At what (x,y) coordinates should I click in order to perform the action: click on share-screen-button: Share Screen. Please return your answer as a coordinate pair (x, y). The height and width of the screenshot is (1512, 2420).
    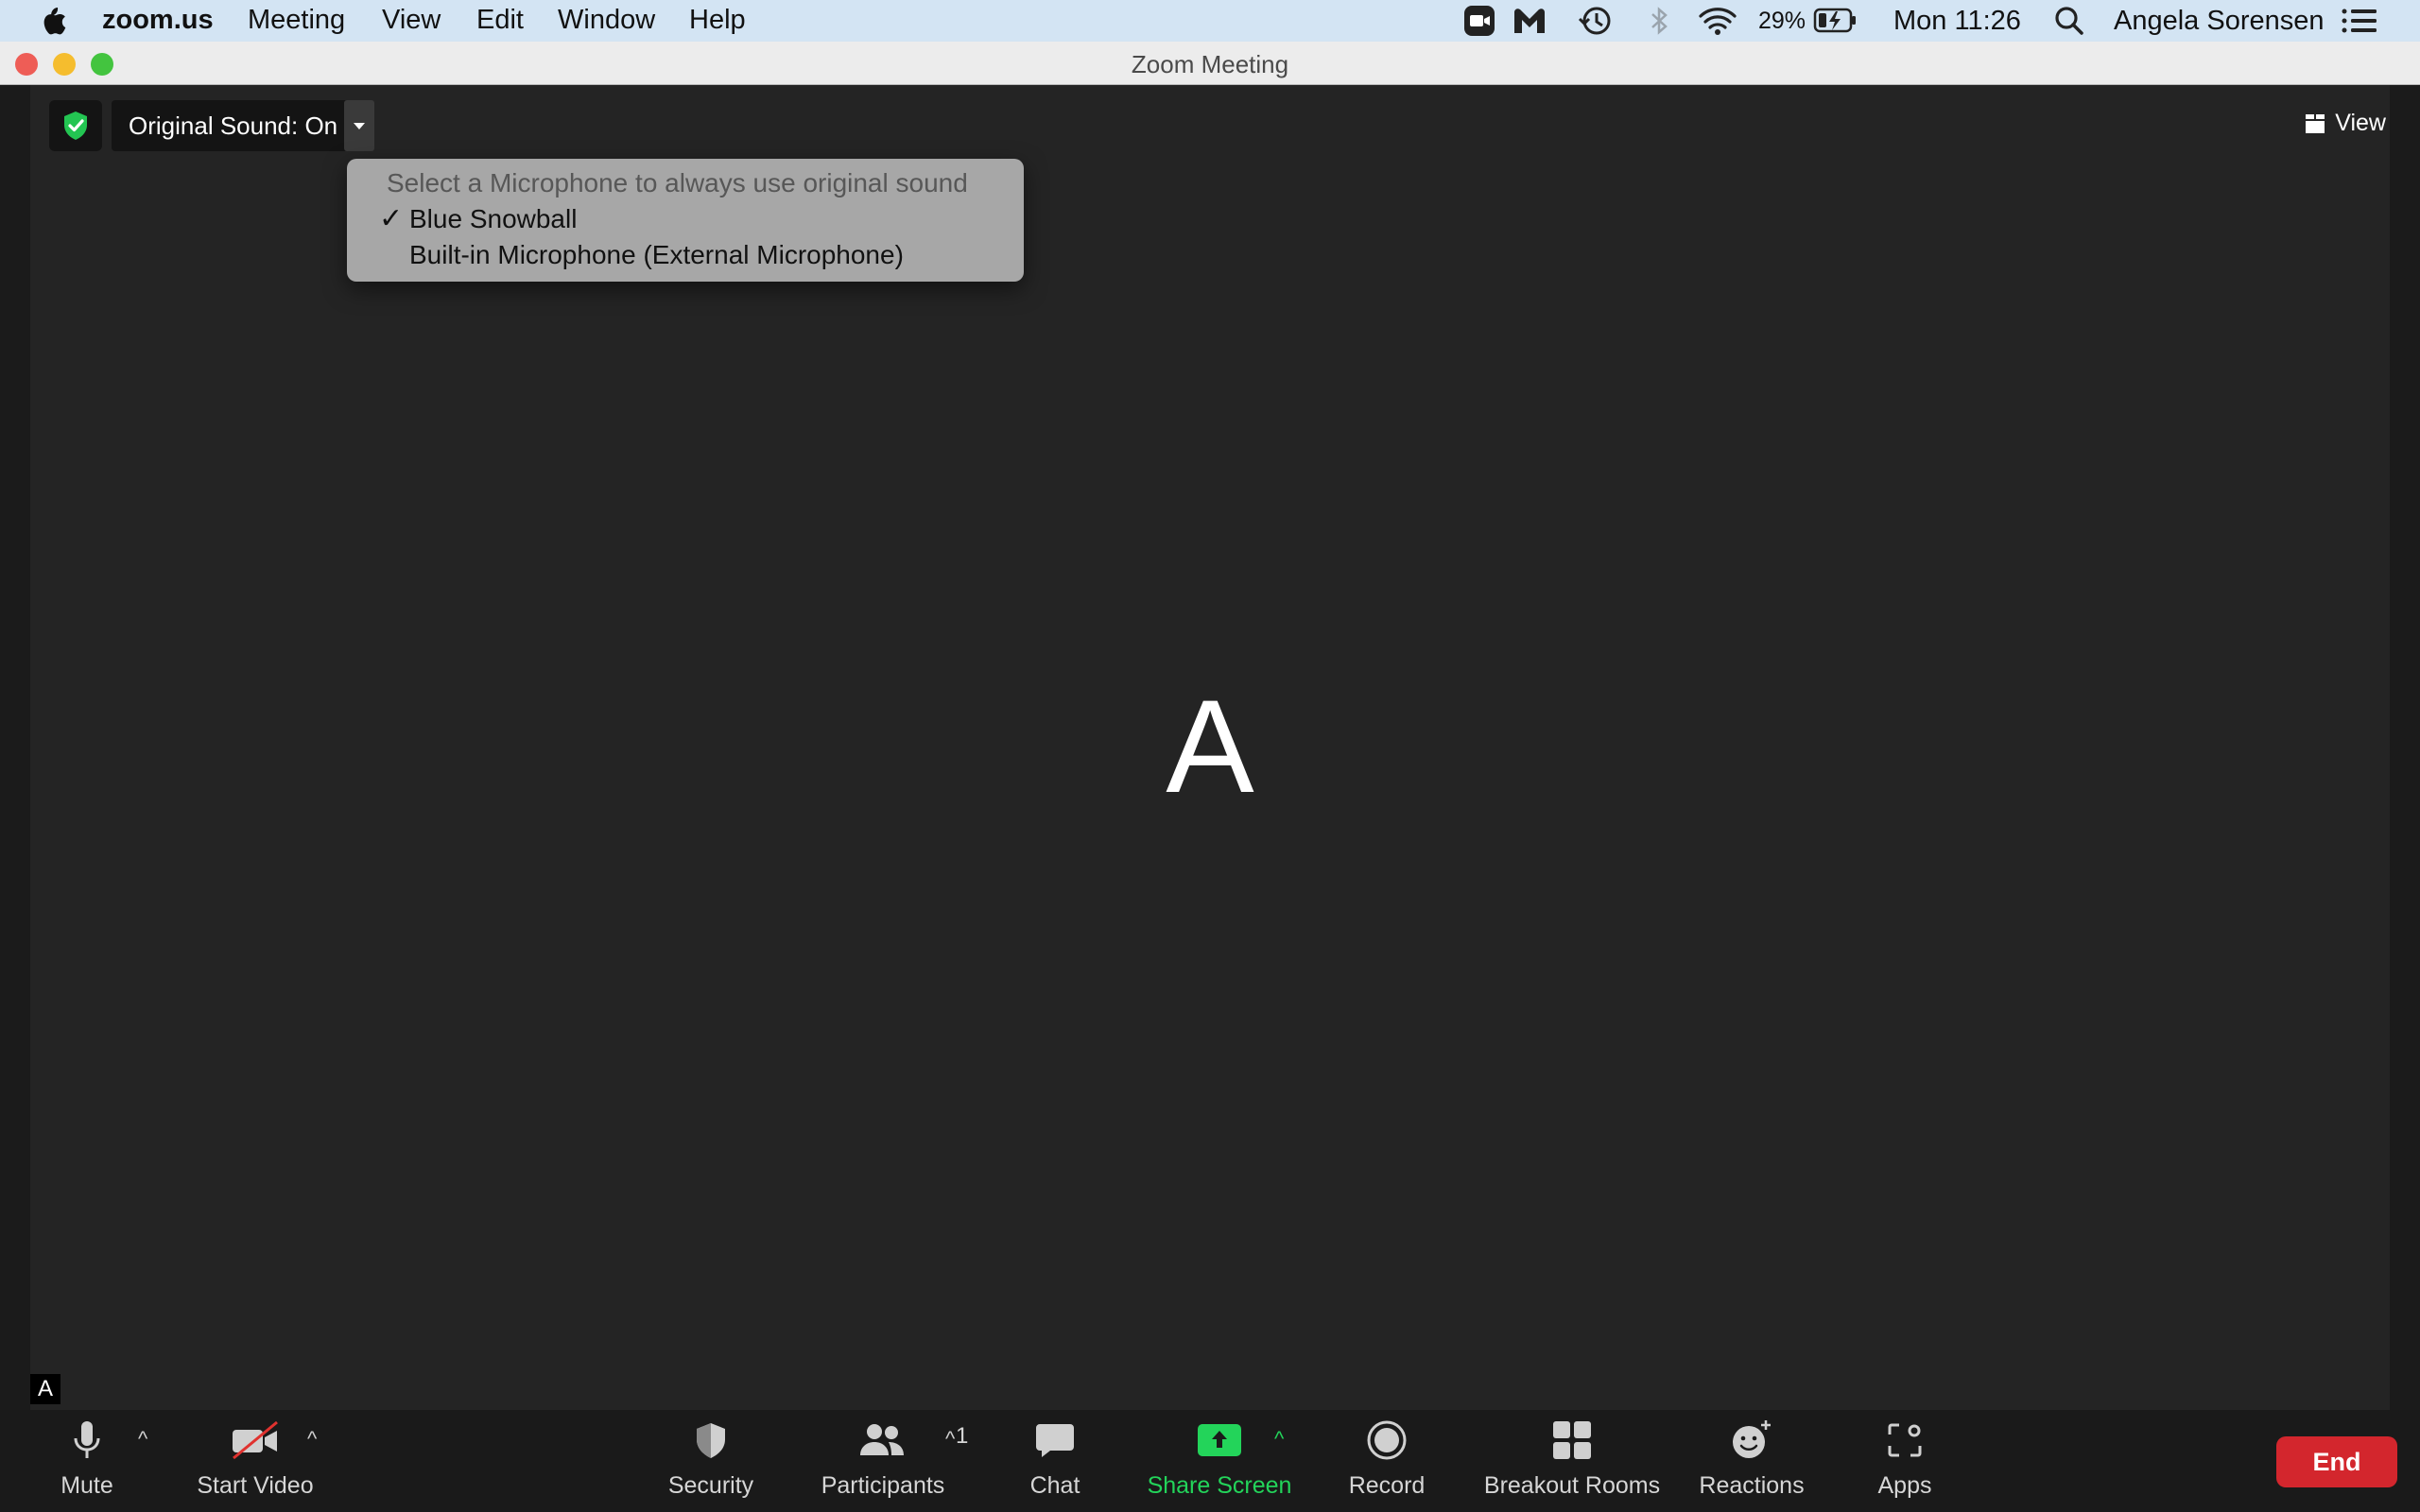
    Looking at the image, I should click on (1219, 1461).